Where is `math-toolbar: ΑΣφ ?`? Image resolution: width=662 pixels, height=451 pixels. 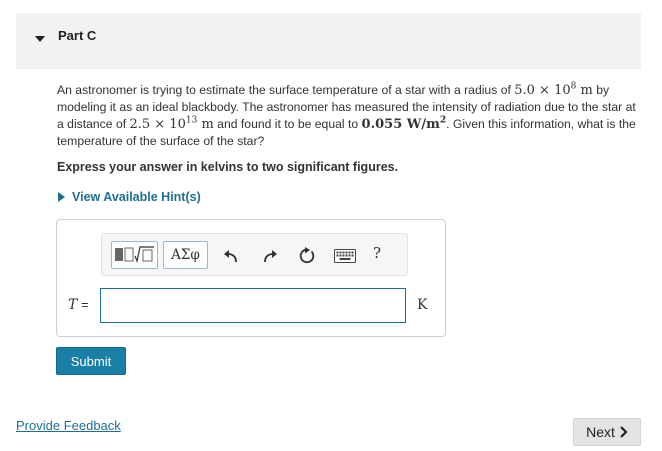 math-toolbar: ΑΣφ ? is located at coordinates (254, 254).